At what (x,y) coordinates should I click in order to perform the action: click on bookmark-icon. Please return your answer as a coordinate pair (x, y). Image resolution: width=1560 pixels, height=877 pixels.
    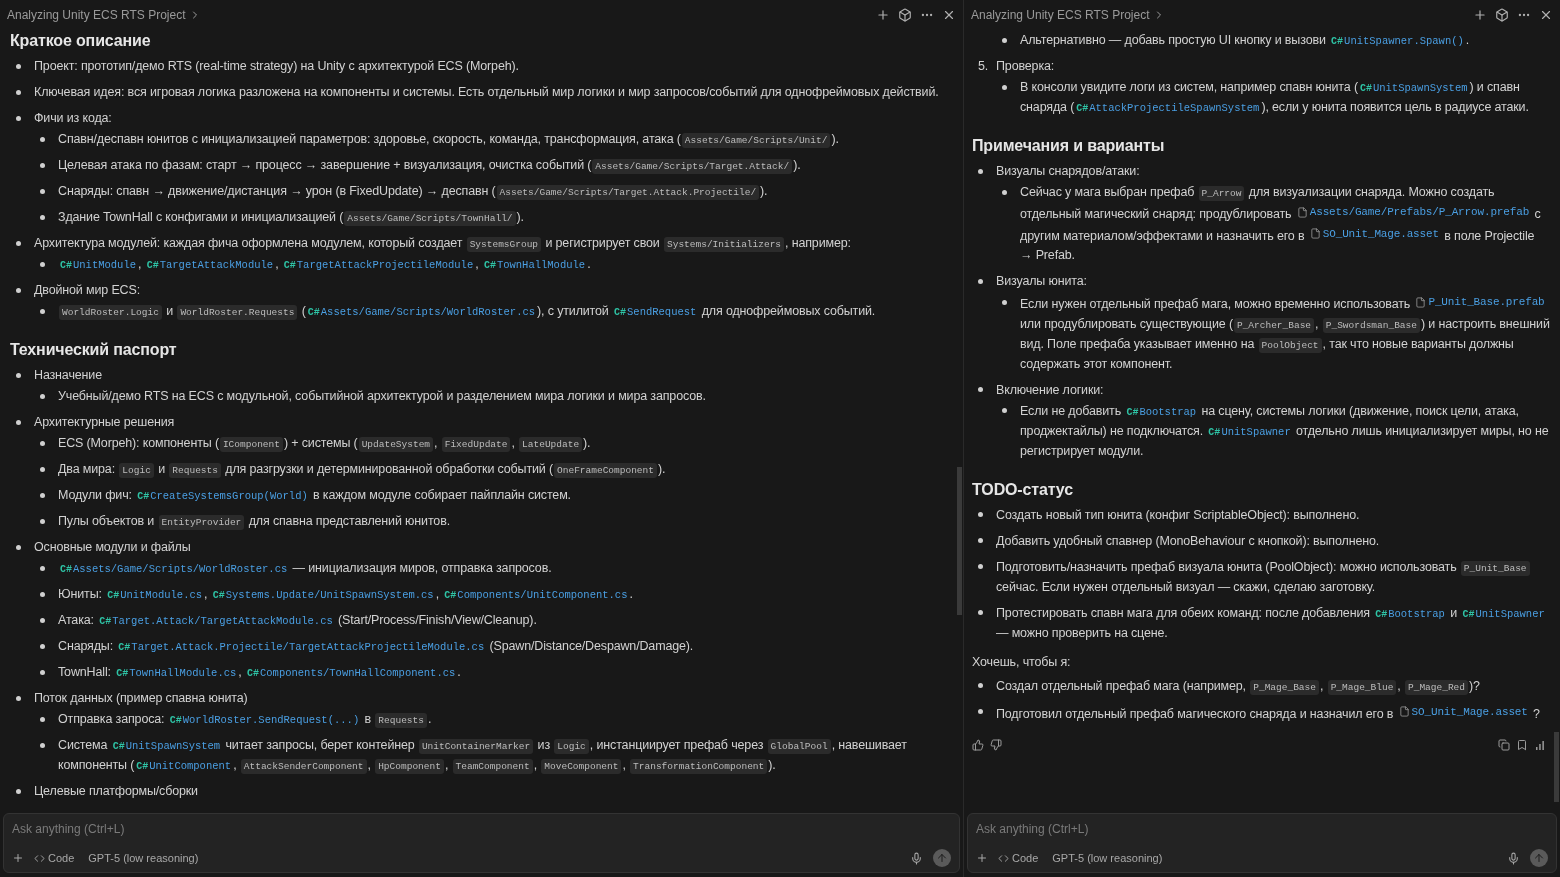
    Looking at the image, I should click on (1522, 745).